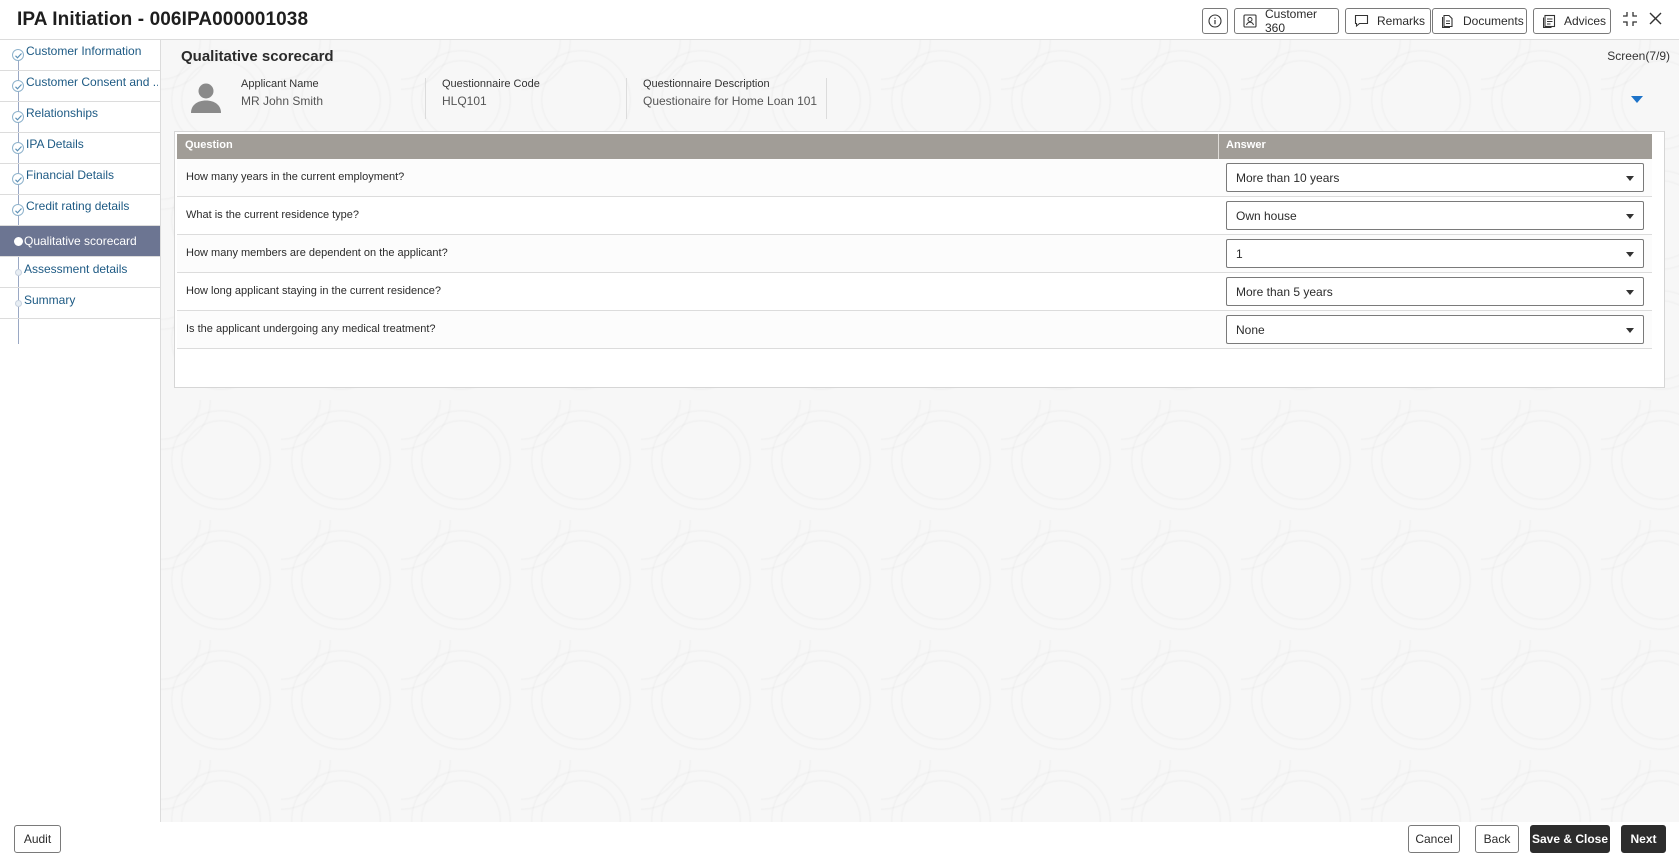  Describe the element at coordinates (1435, 291) in the screenshot. I see `answer-select: More than 5 years` at that location.